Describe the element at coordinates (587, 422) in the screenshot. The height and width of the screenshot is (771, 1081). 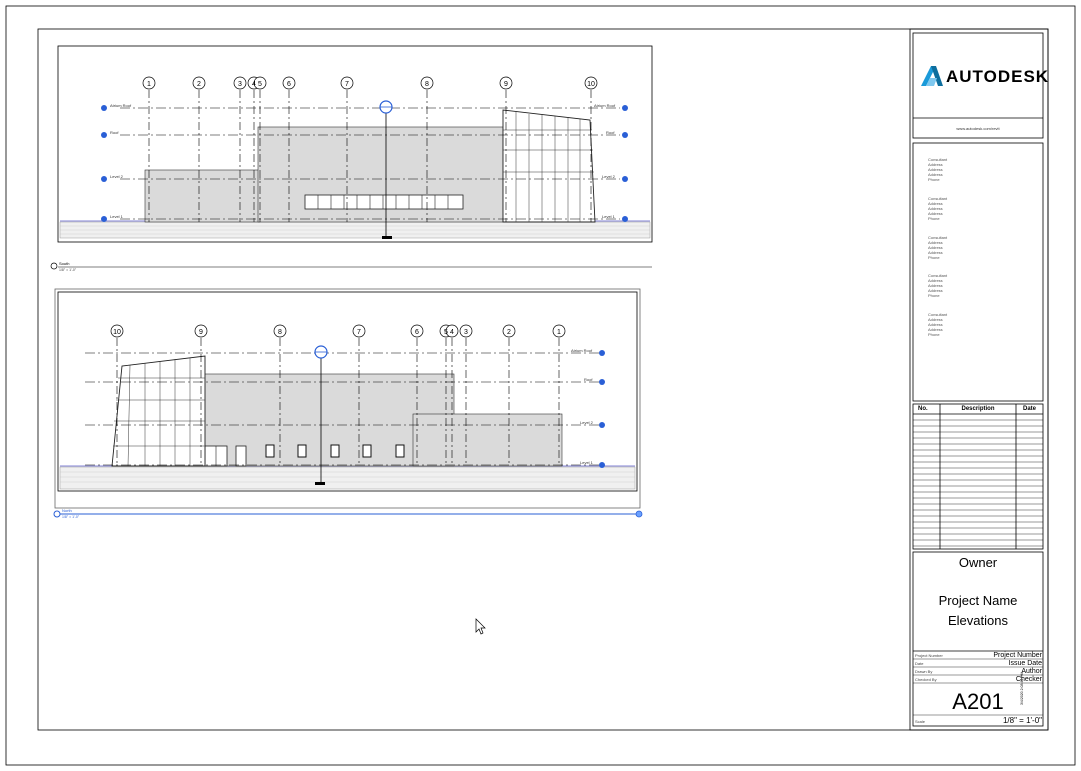
I see `north-level-label: Level 2` at that location.